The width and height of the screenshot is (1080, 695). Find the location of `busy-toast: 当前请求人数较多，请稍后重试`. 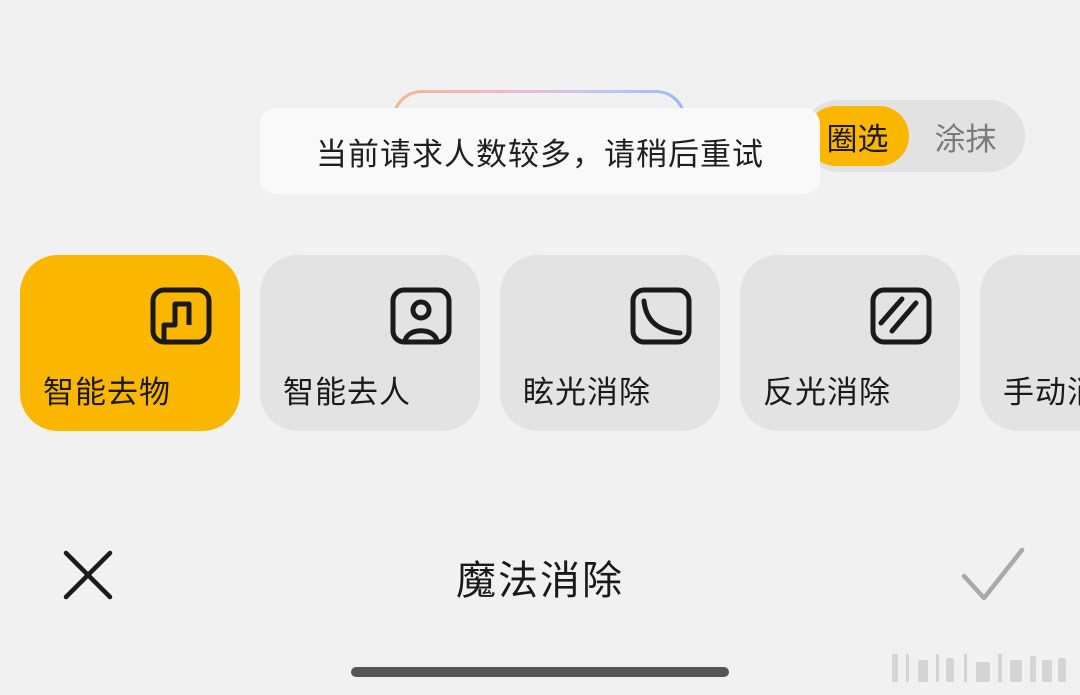

busy-toast: 当前请求人数较多，请稍后重试 is located at coordinates (540, 151).